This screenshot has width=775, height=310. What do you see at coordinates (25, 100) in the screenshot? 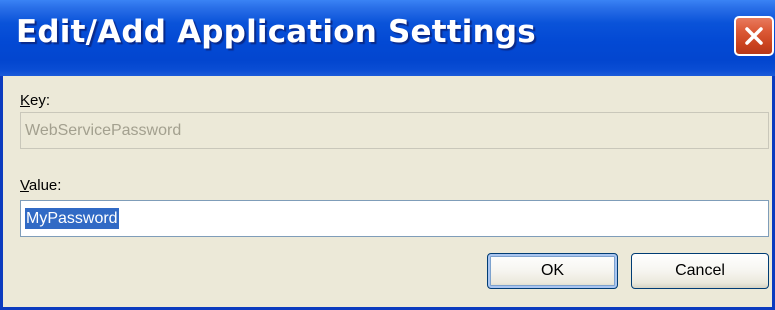
I see `key-label-accelerator: K` at bounding box center [25, 100].